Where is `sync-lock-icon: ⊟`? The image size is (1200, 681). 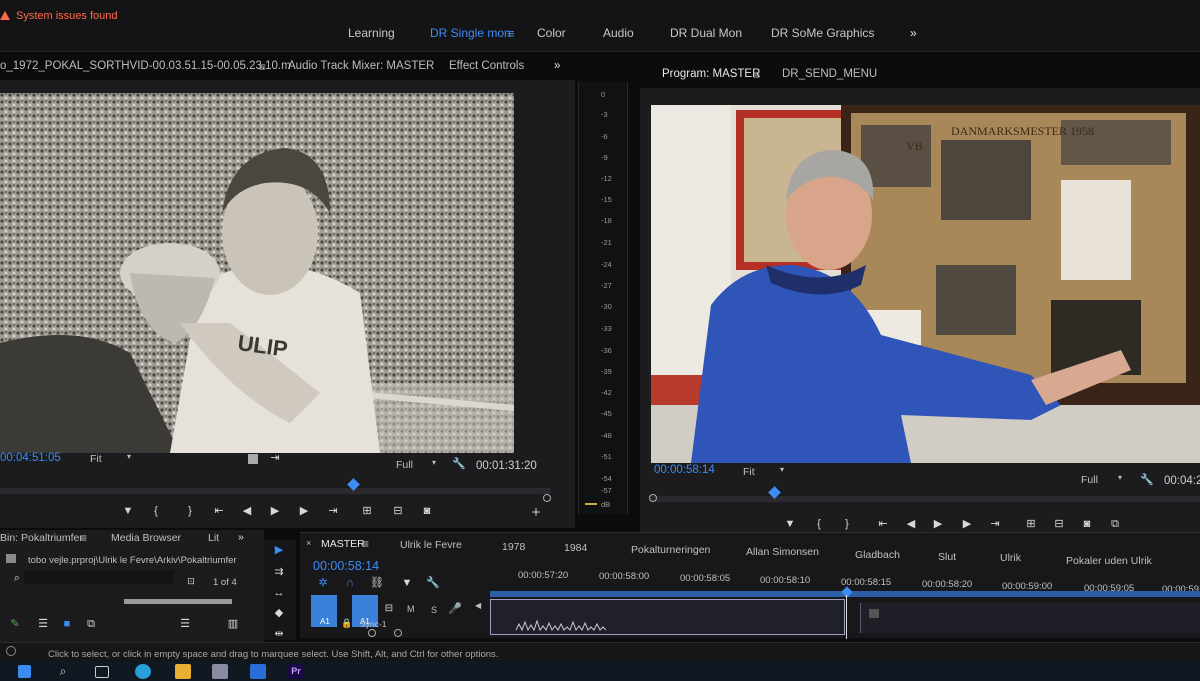
sync-lock-icon: ⊟ is located at coordinates (389, 609).